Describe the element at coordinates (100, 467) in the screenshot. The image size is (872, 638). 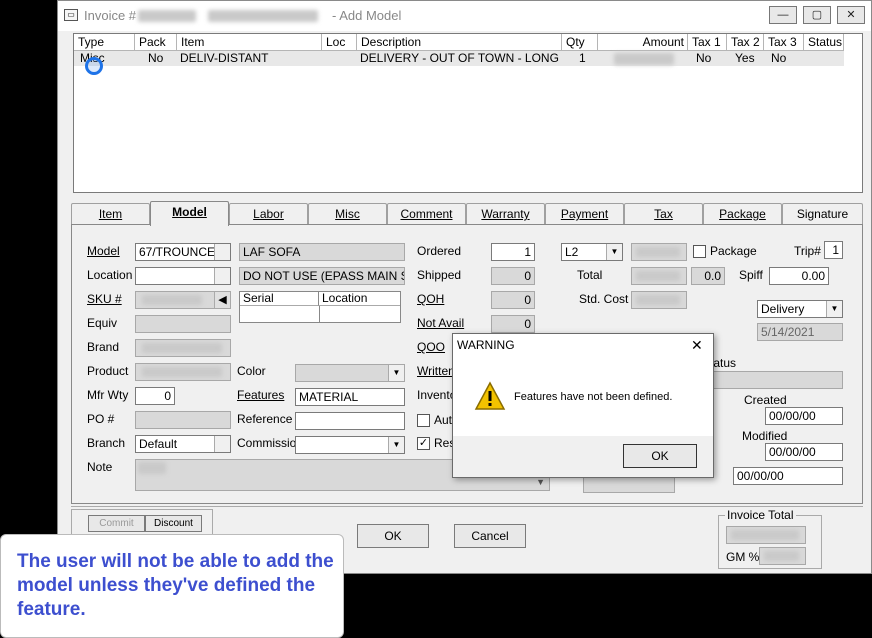
I see `note-label: Note` at that location.